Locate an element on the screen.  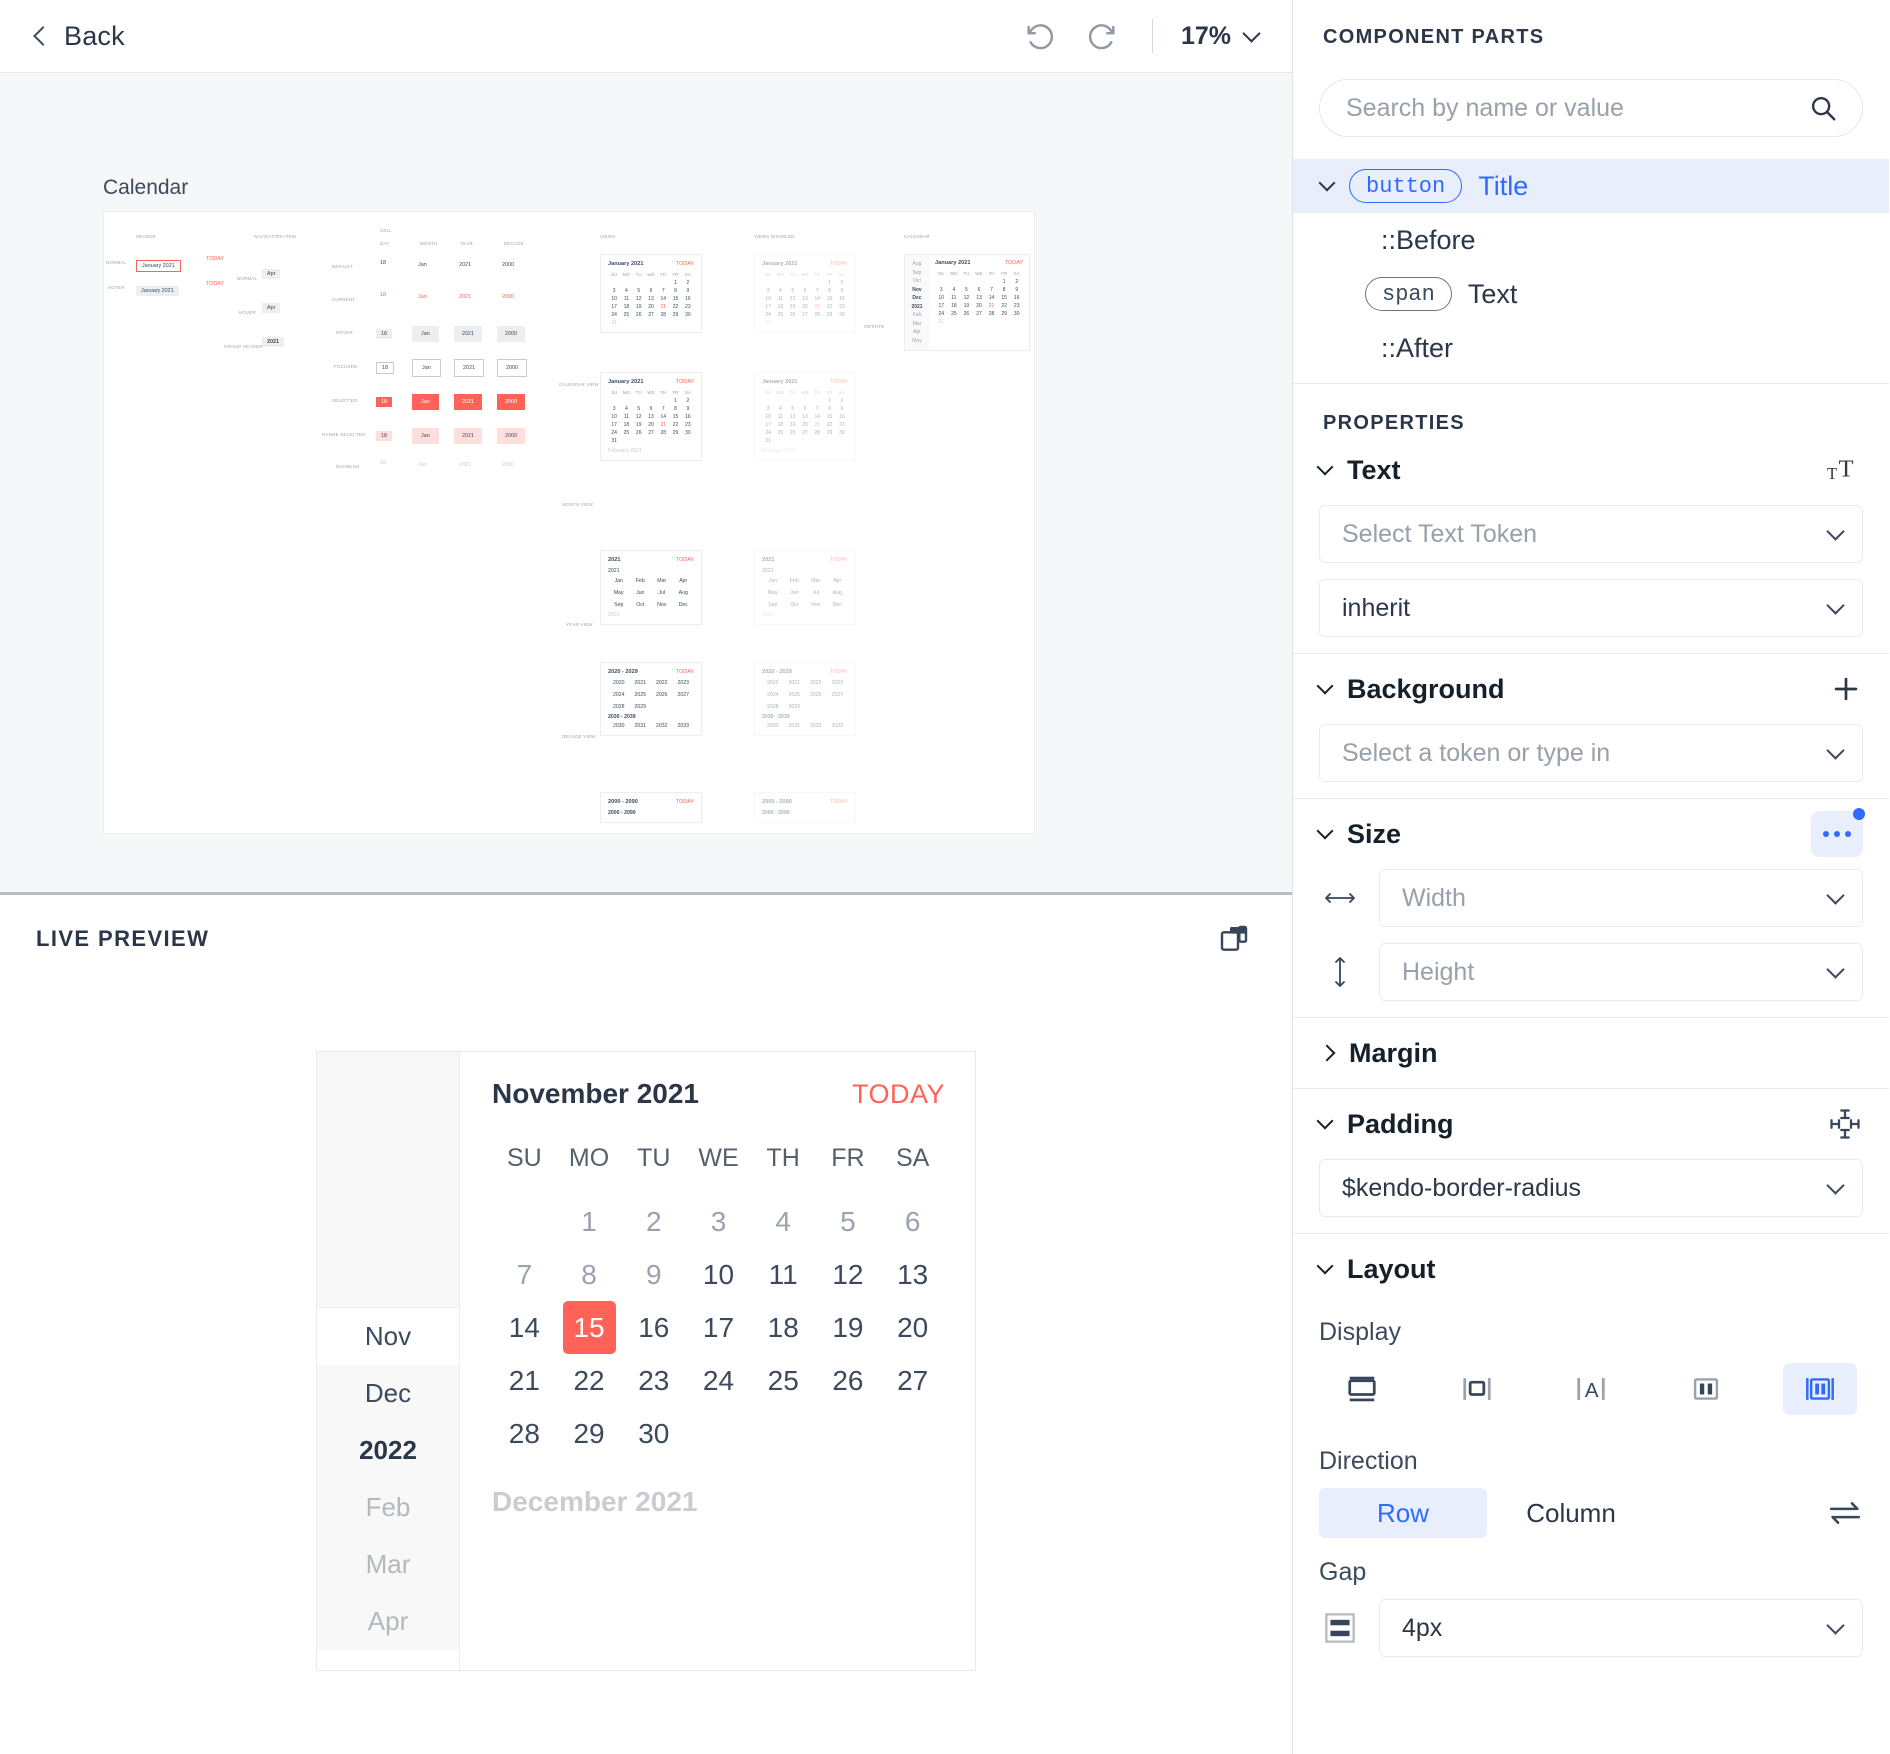
undo-button is located at coordinates (1040, 36).